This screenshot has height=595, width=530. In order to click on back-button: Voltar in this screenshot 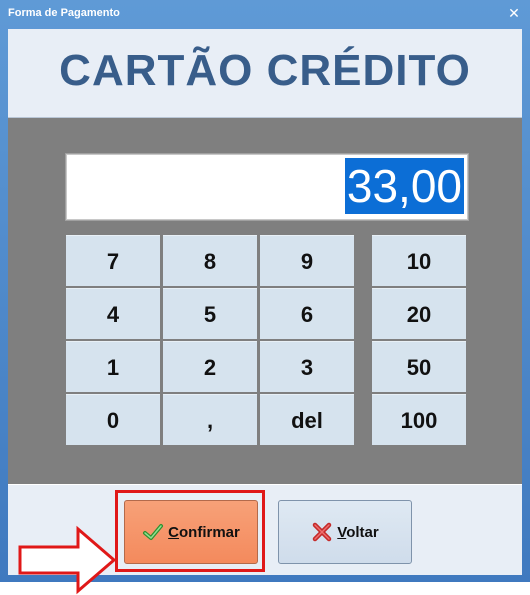, I will do `click(345, 532)`.